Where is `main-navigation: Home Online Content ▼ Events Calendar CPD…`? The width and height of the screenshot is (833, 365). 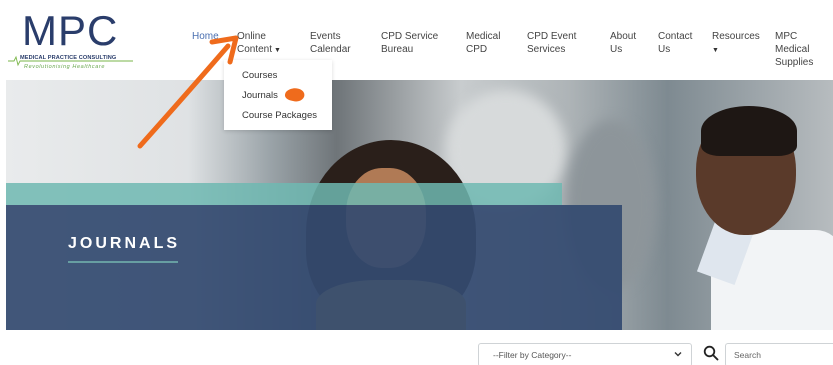
main-navigation: Home Online Content ▼ Events Calendar CPD… is located at coordinates (416, 48).